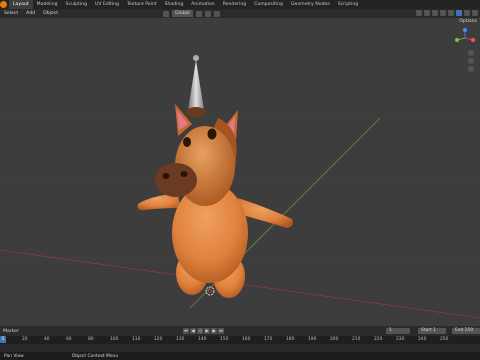 This screenshot has height=360, width=480. Describe the element at coordinates (11, 13) in the screenshot. I see `select-menu: Select` at that location.